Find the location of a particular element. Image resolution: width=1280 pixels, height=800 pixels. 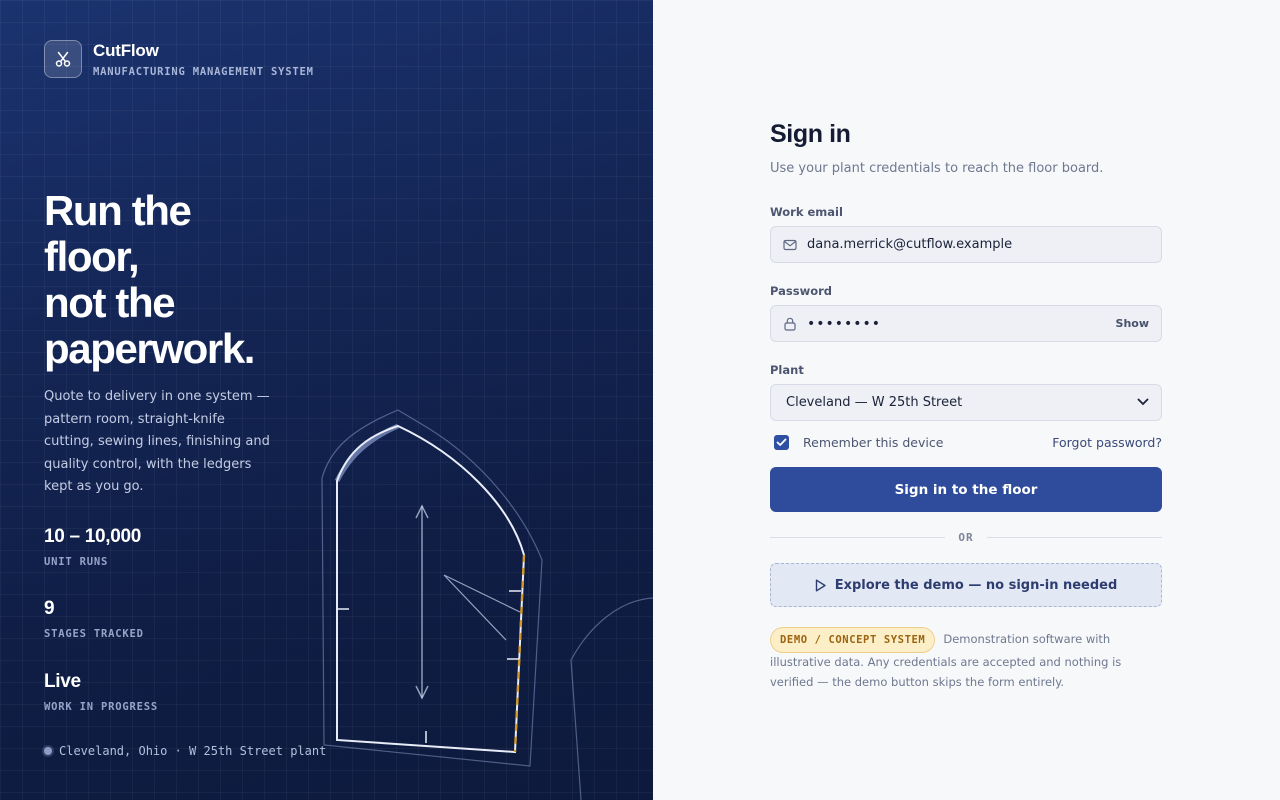

stat-stages-tracked: 9 STAGES TRACKED is located at coordinates (94, 619).